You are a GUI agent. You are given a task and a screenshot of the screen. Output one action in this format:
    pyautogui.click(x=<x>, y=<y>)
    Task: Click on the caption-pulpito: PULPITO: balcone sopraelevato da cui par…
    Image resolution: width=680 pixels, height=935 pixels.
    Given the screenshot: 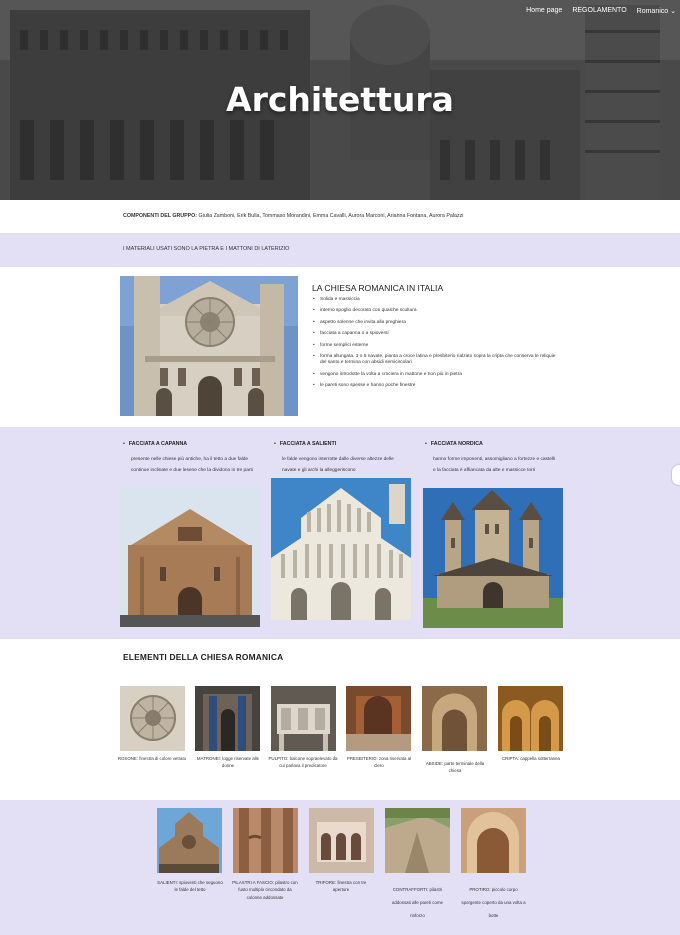 What is the action you would take?
    pyautogui.click(x=303, y=762)
    